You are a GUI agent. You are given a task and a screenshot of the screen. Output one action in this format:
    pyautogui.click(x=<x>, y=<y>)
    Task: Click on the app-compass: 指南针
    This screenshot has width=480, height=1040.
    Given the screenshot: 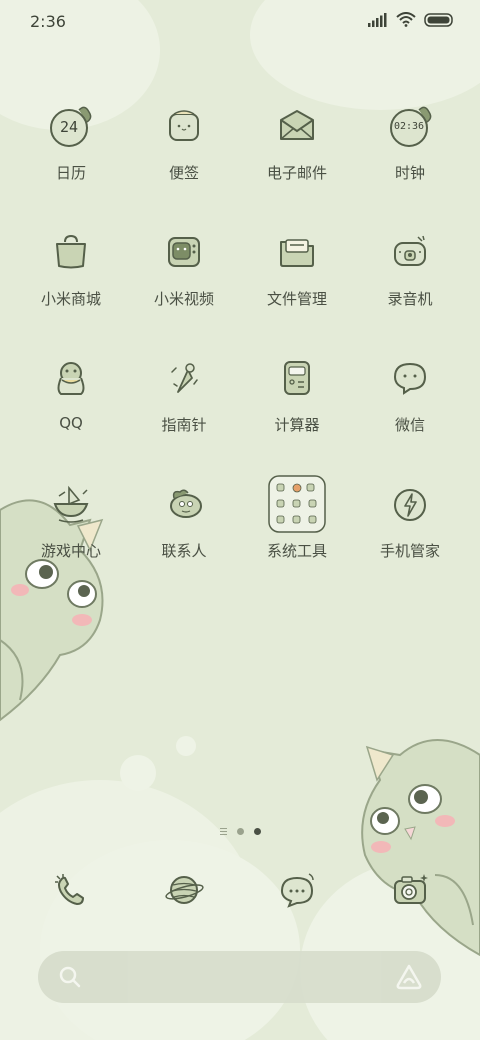 What is the action you would take?
    pyautogui.click(x=184, y=391)
    